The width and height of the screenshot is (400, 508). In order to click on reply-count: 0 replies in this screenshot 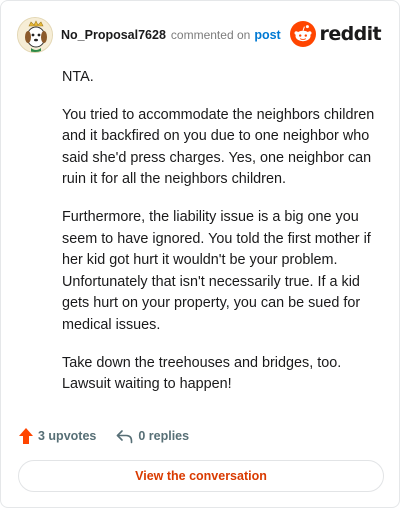, I will do `click(164, 436)`.